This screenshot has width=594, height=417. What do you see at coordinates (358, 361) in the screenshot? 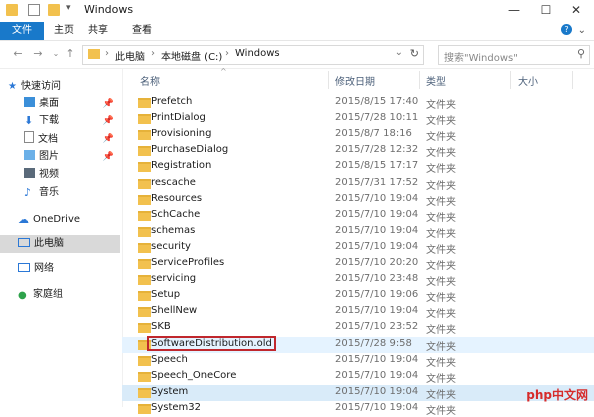
I see `file-row: Speech 2015/7/10 19:04 文件夹` at bounding box center [358, 361].